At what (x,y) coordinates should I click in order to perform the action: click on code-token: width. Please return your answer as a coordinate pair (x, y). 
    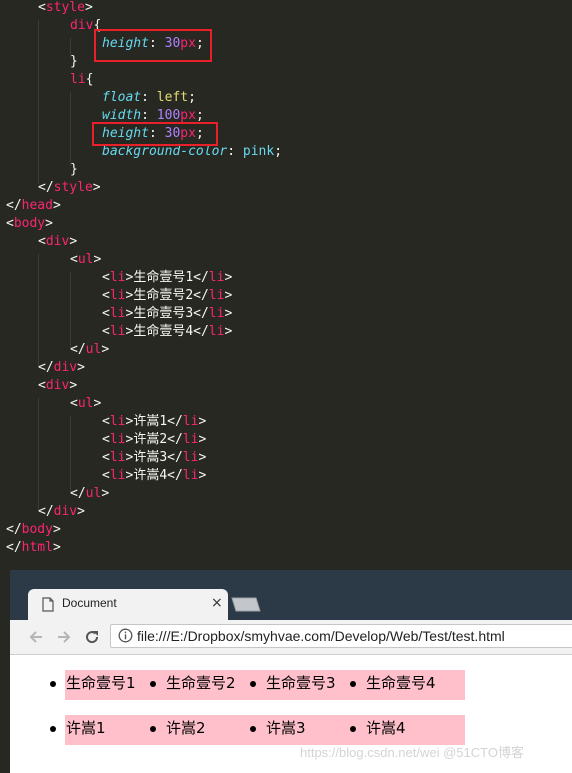
    Looking at the image, I should click on (122, 115).